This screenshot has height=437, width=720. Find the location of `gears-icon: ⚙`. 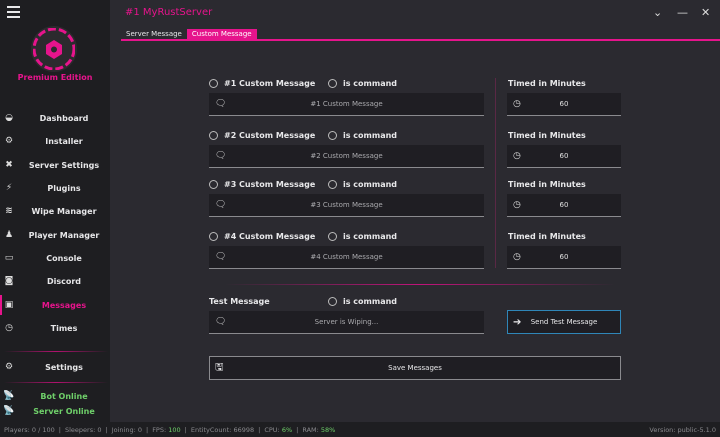

gears-icon: ⚙ is located at coordinates (9, 367).